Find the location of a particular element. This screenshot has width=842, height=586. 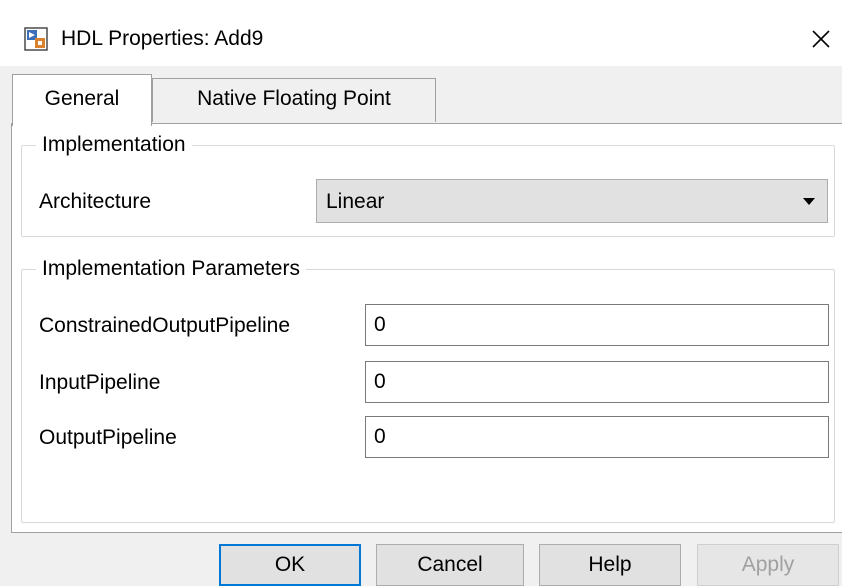

implementation-group-title: Implementation is located at coordinates (114, 145).